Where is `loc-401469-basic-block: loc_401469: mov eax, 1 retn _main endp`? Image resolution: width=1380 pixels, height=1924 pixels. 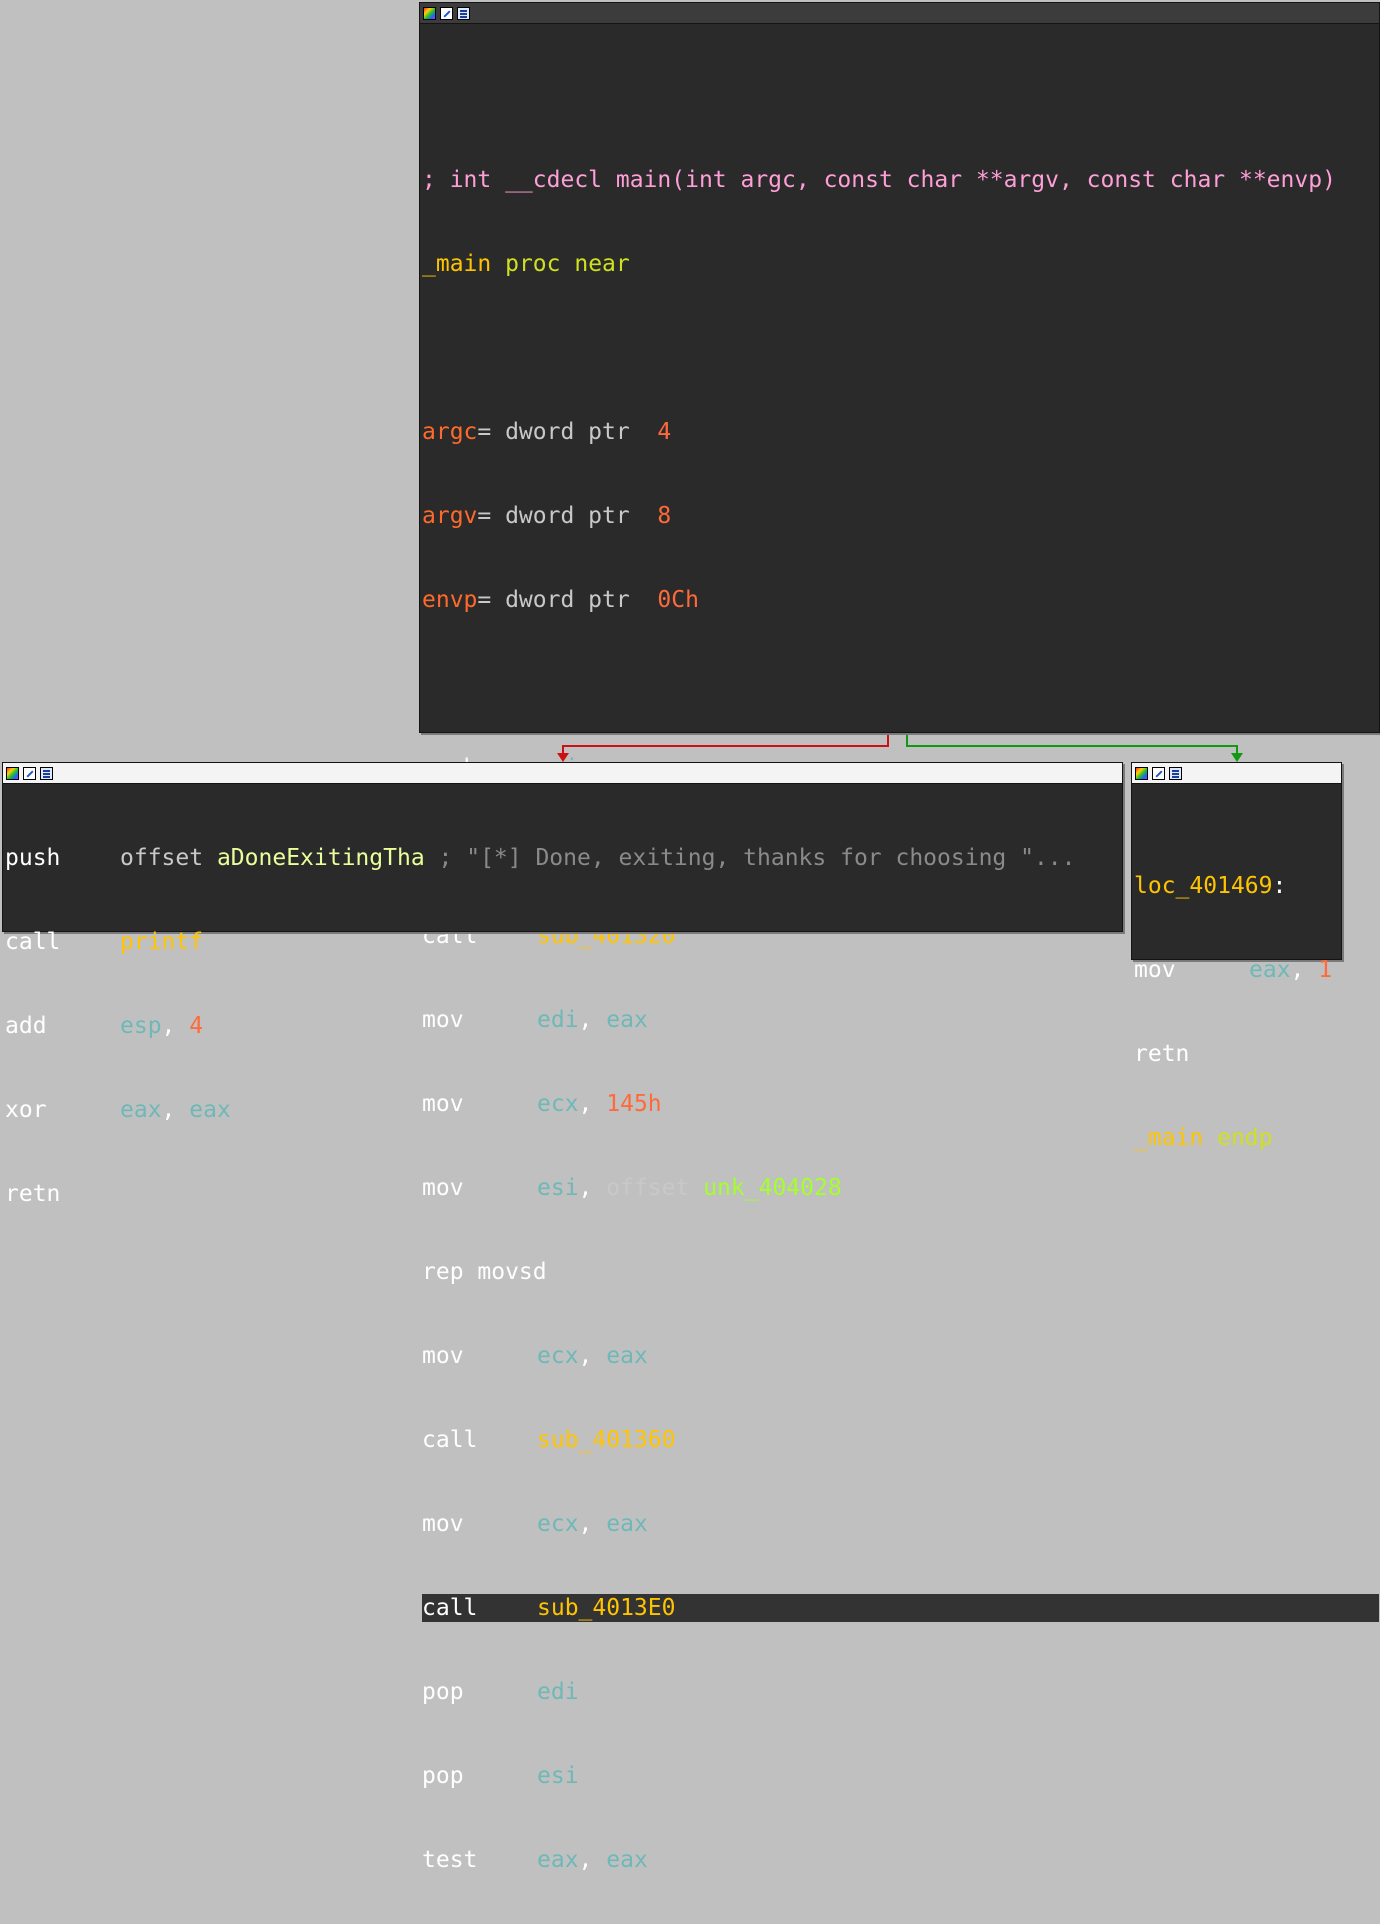 loc-401469-basic-block: loc_401469: mov eax, 1 retn _main endp is located at coordinates (1236, 956).